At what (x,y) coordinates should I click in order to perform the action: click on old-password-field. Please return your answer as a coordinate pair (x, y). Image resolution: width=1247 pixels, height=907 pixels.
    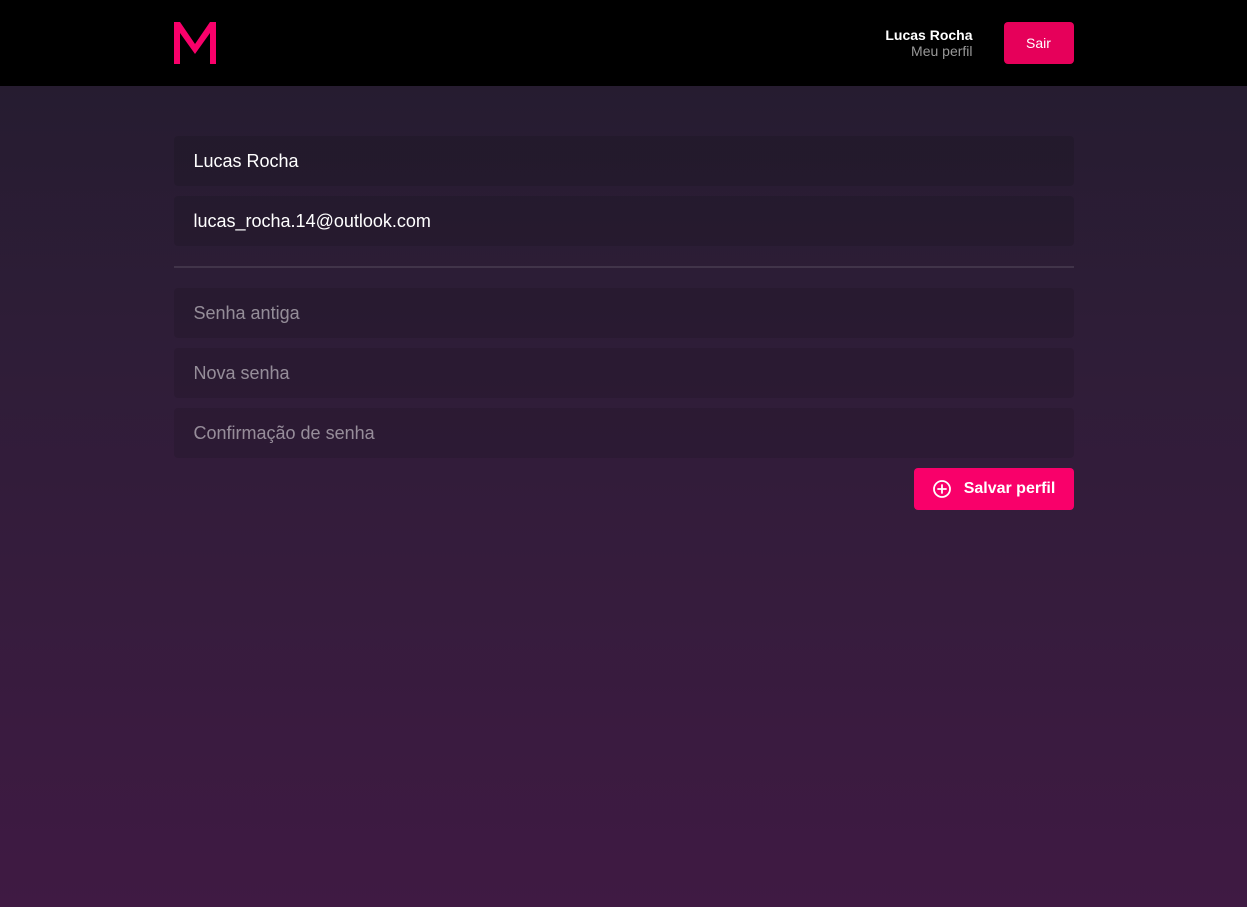
    Looking at the image, I should click on (623, 313).